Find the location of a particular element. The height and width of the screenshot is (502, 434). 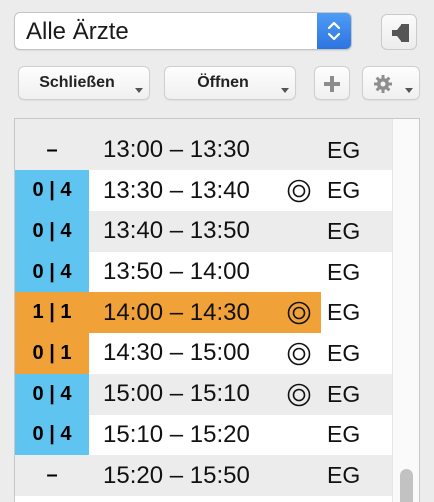

slot-row: – 13:00 – 13:30 EG is located at coordinates (204, 150).